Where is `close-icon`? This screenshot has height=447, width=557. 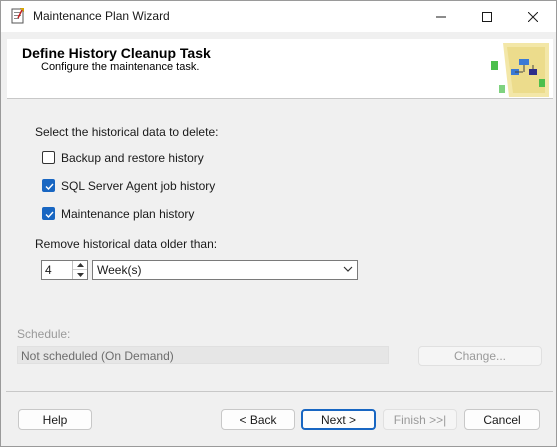
close-icon is located at coordinates (533, 16).